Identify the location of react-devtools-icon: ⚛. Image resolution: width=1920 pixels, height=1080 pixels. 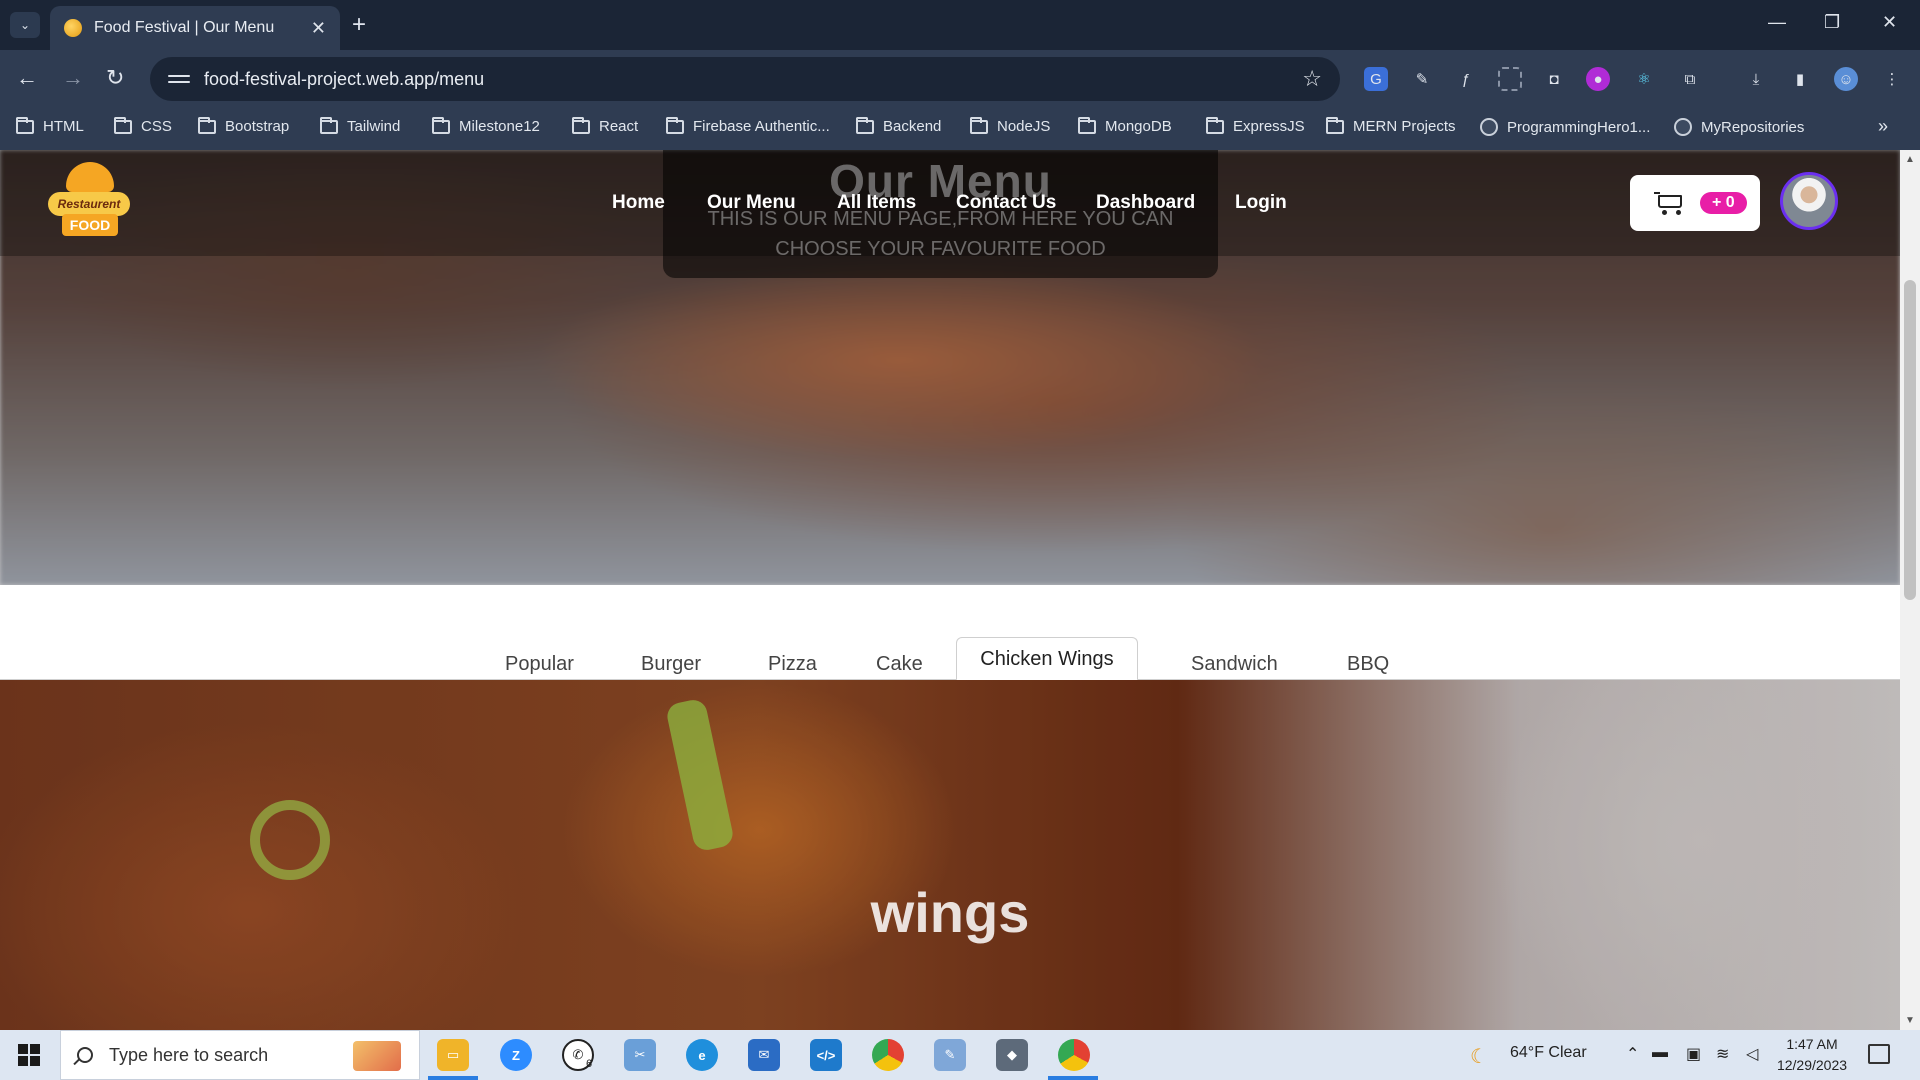
(1644, 79).